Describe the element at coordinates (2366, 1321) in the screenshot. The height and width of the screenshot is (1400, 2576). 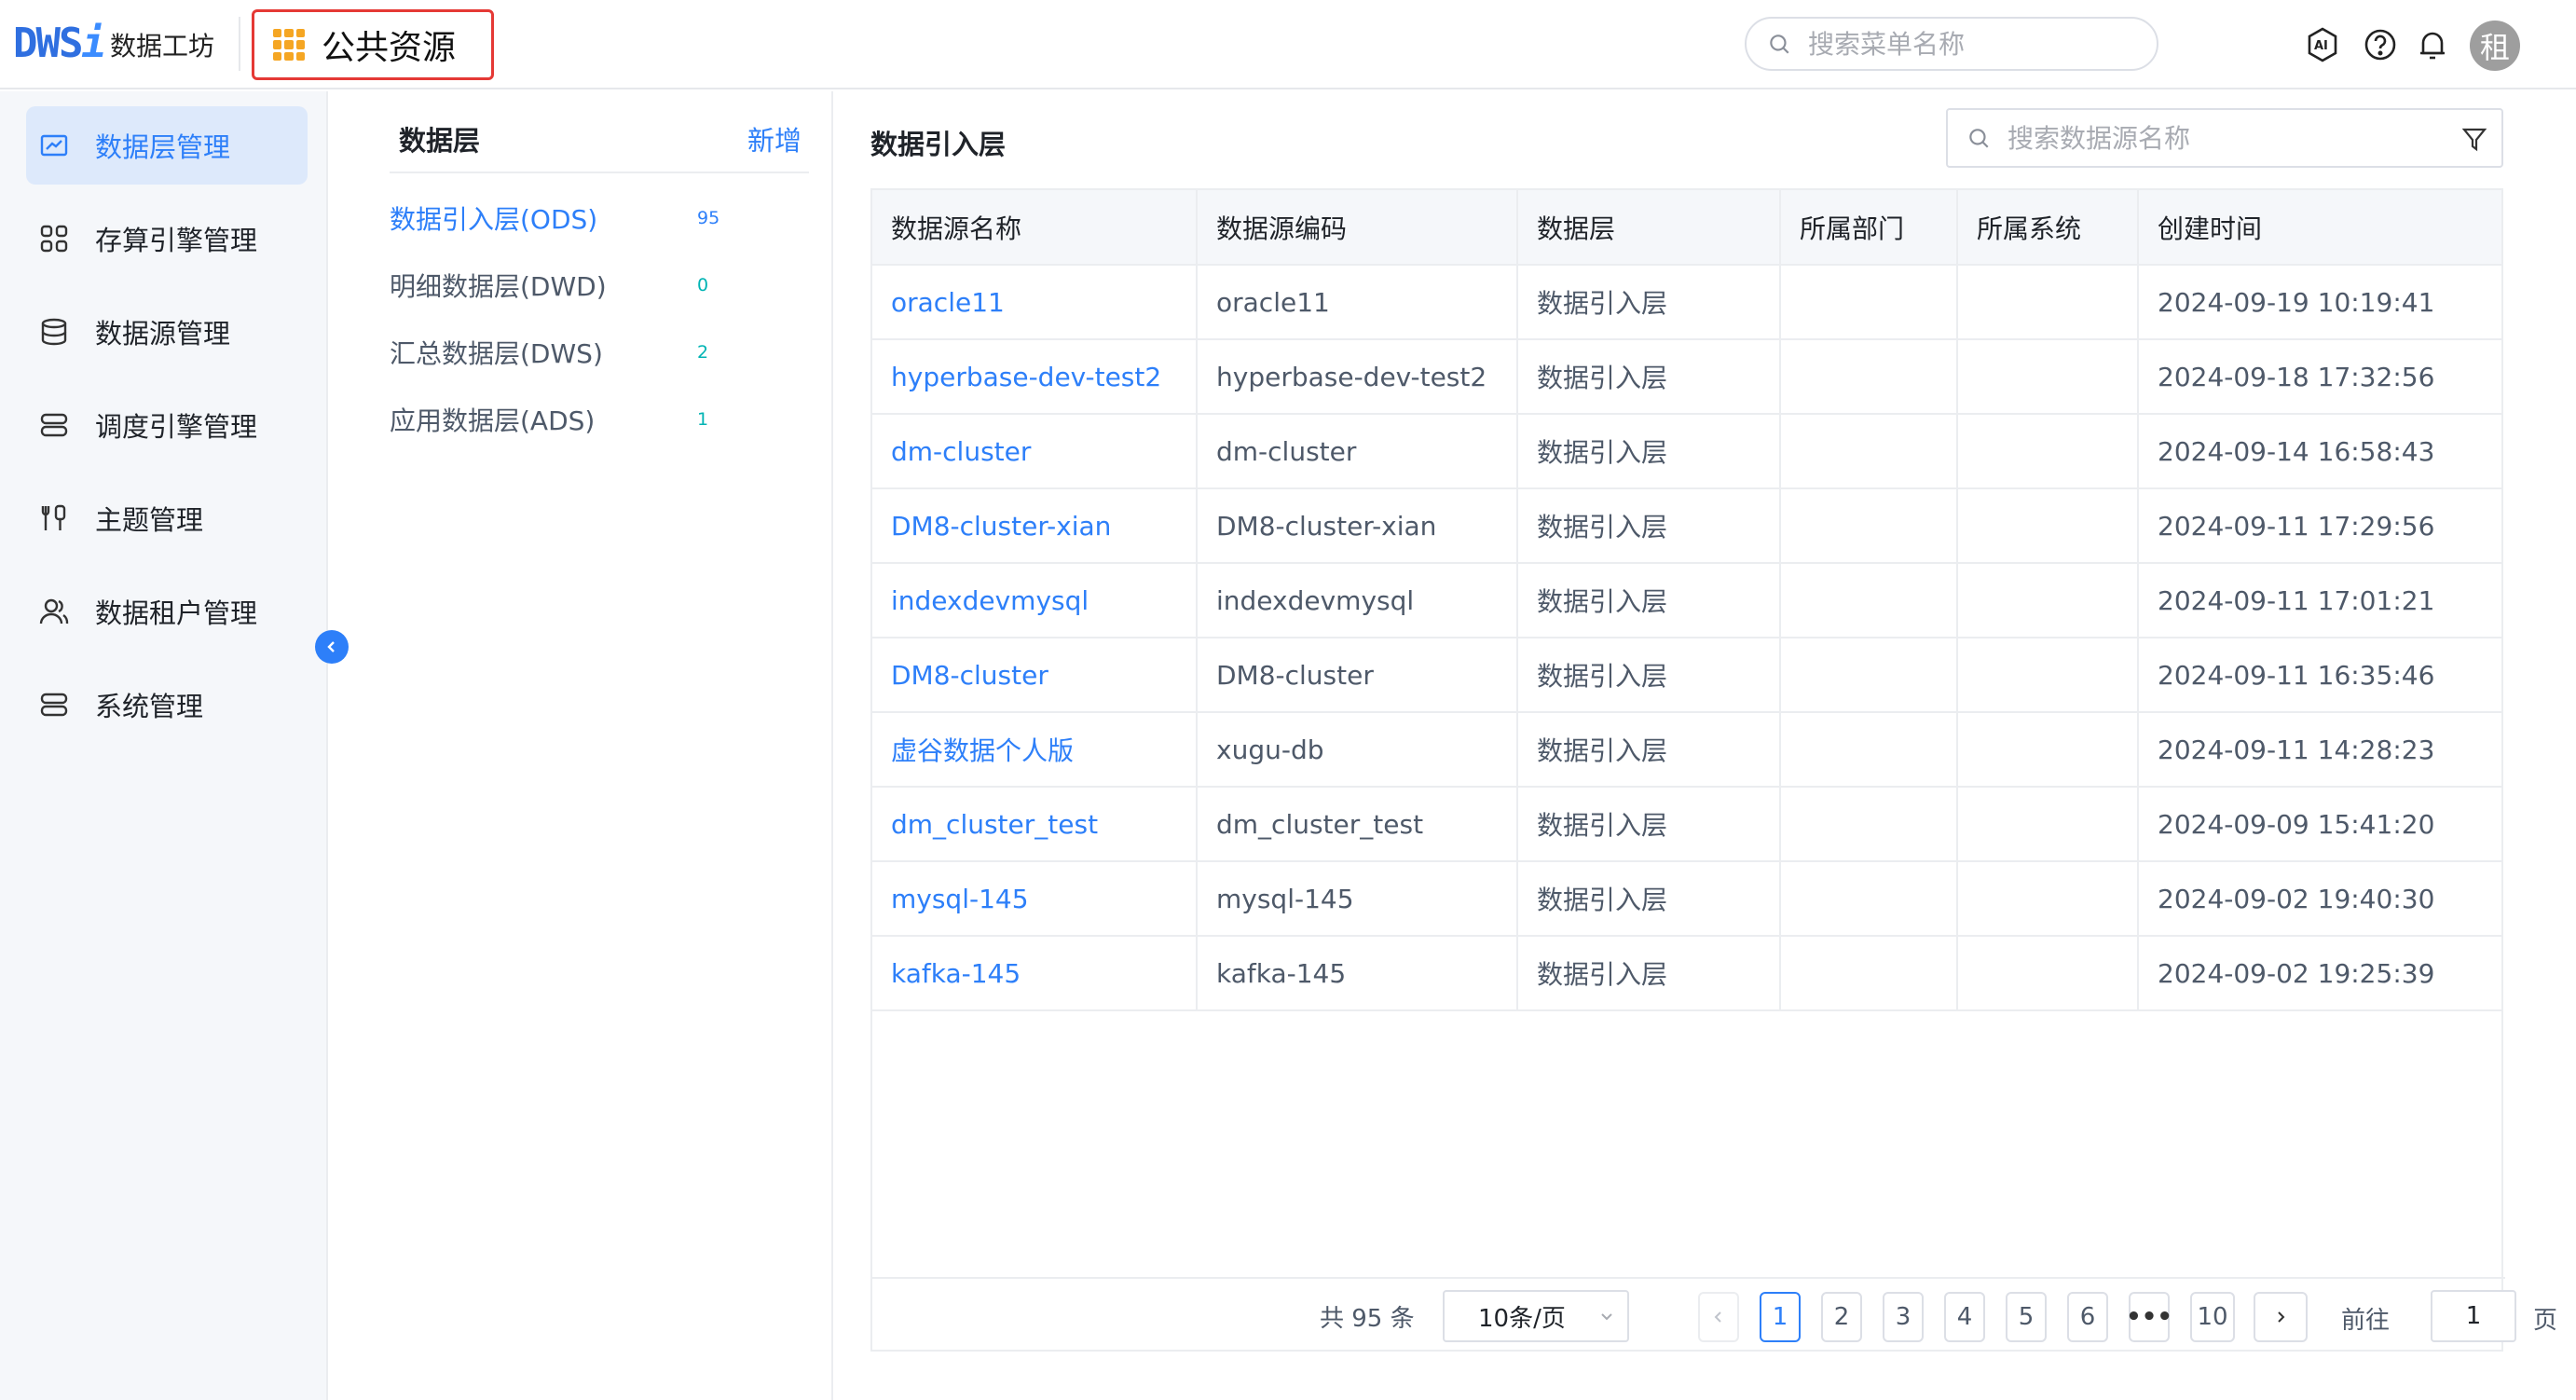
I see `goto-label: 前往` at that location.